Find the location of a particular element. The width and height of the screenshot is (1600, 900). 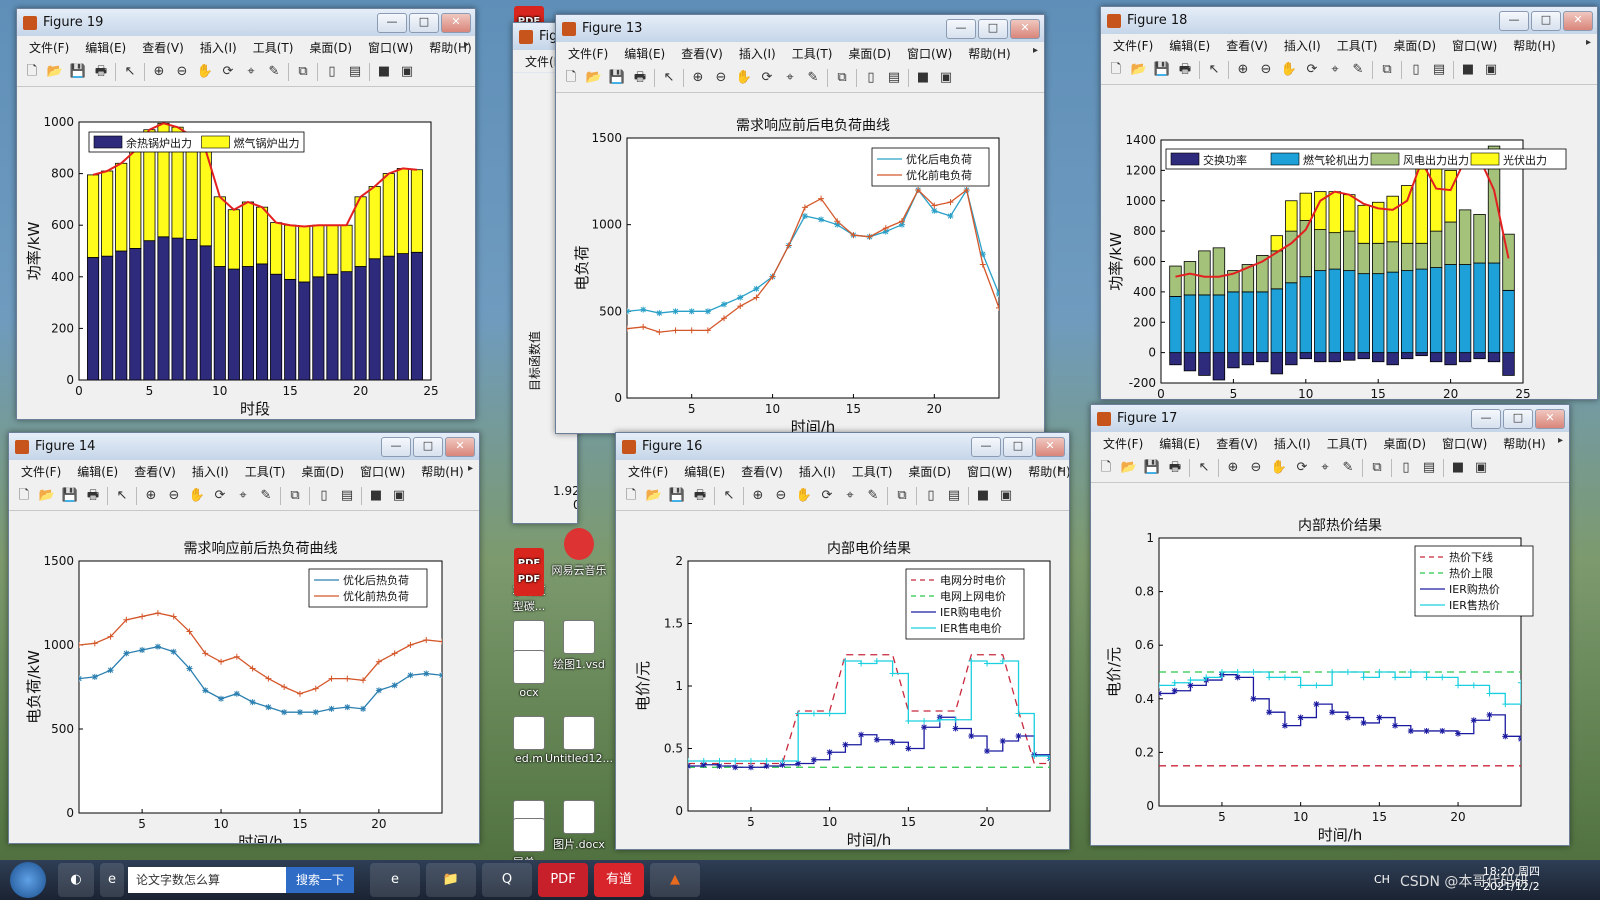

legend: 交换功率 燃气轮机出力 风电出力出力 光伏出力 is located at coordinates (1366, 159).